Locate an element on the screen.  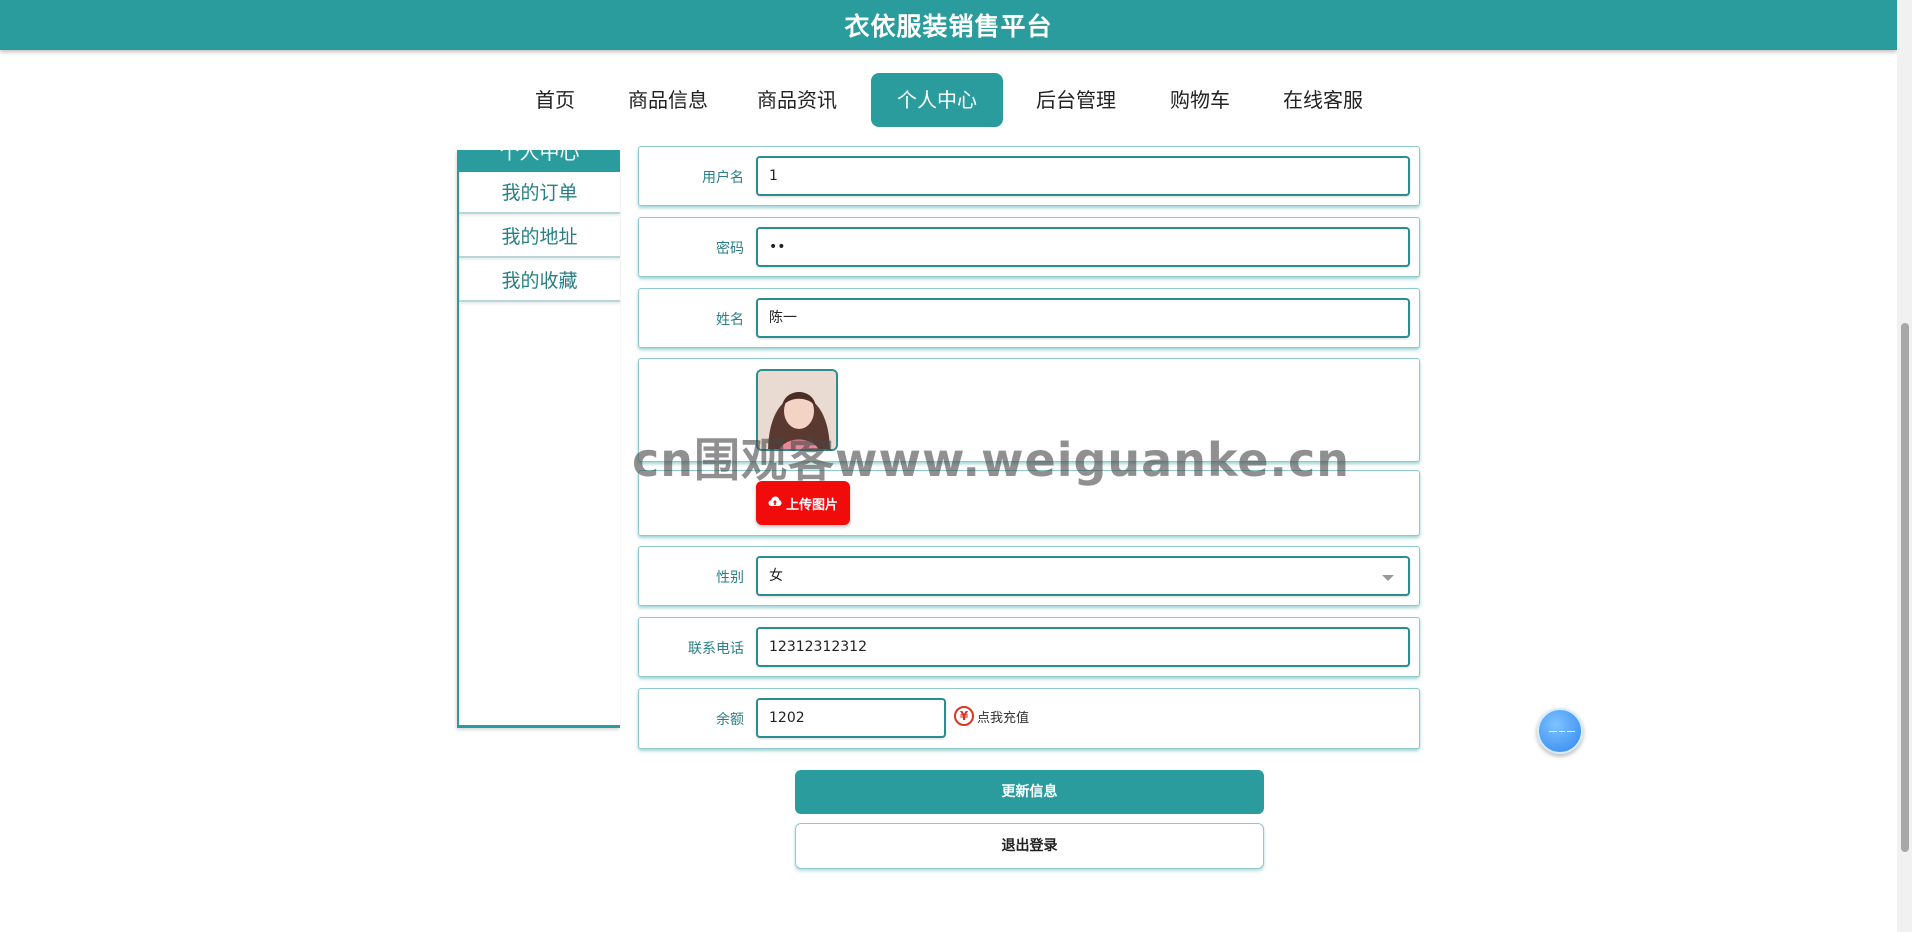
gender-row: 性别 女 is located at coordinates (1029, 576).